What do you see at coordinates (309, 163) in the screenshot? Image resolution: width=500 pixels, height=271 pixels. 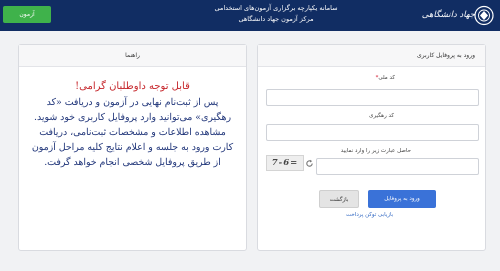 I see `refresh-captcha-icon` at bounding box center [309, 163].